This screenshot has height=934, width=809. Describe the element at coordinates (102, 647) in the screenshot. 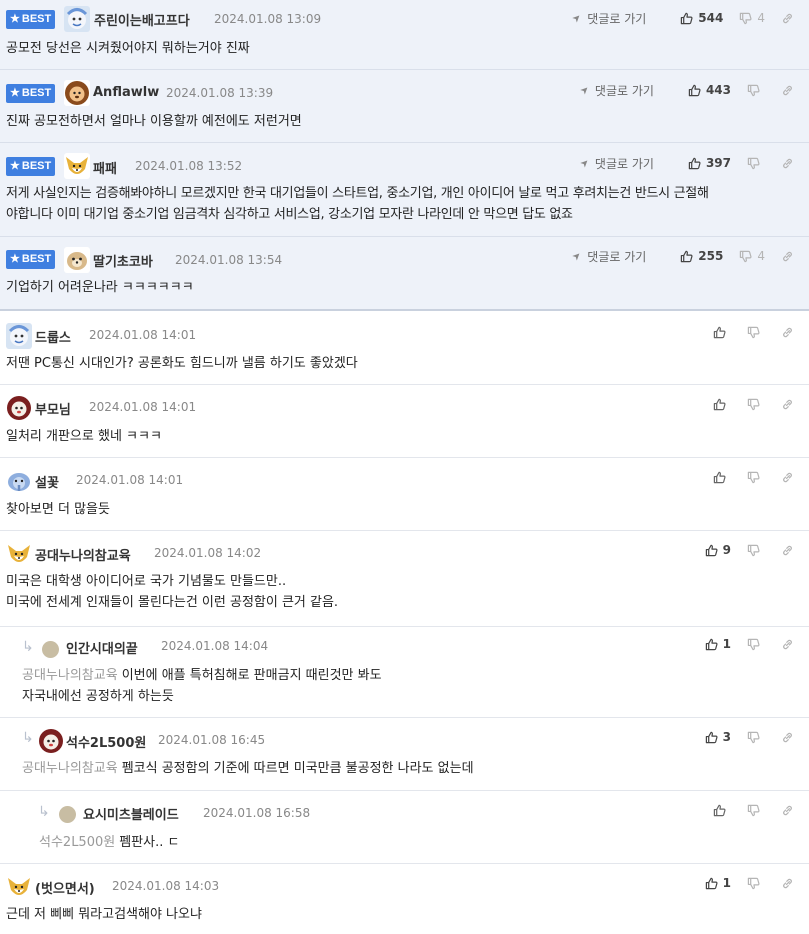

I see `nickname: 인간시대의끝` at that location.